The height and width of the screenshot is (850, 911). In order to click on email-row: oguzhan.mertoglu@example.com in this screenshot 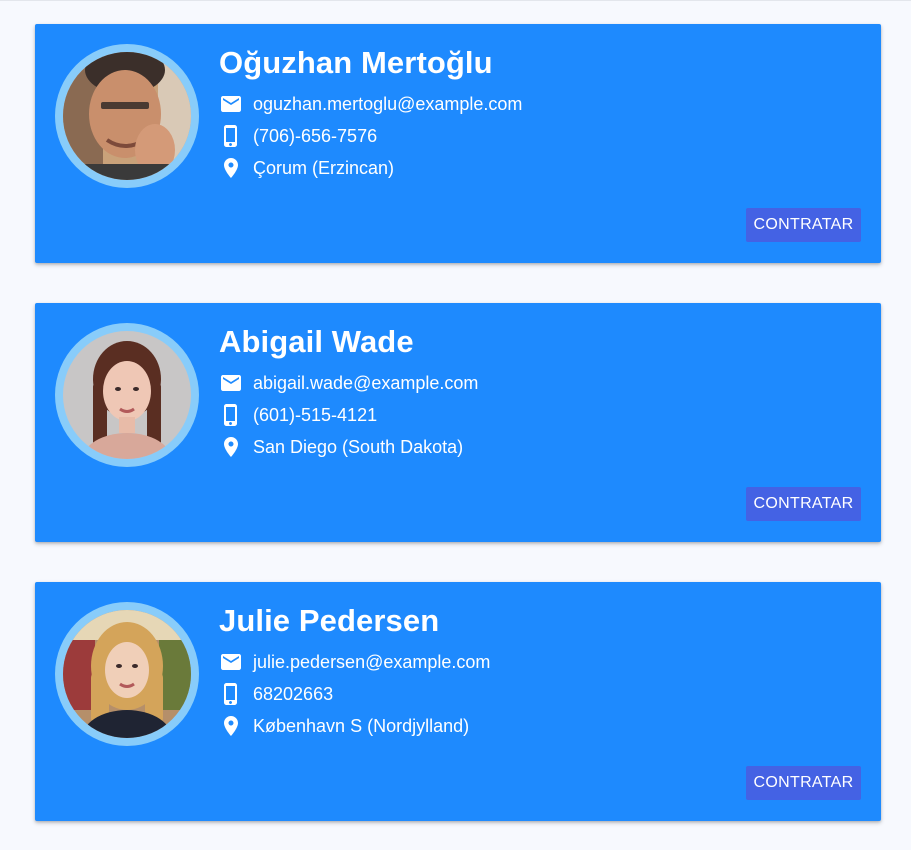, I will do `click(370, 104)`.